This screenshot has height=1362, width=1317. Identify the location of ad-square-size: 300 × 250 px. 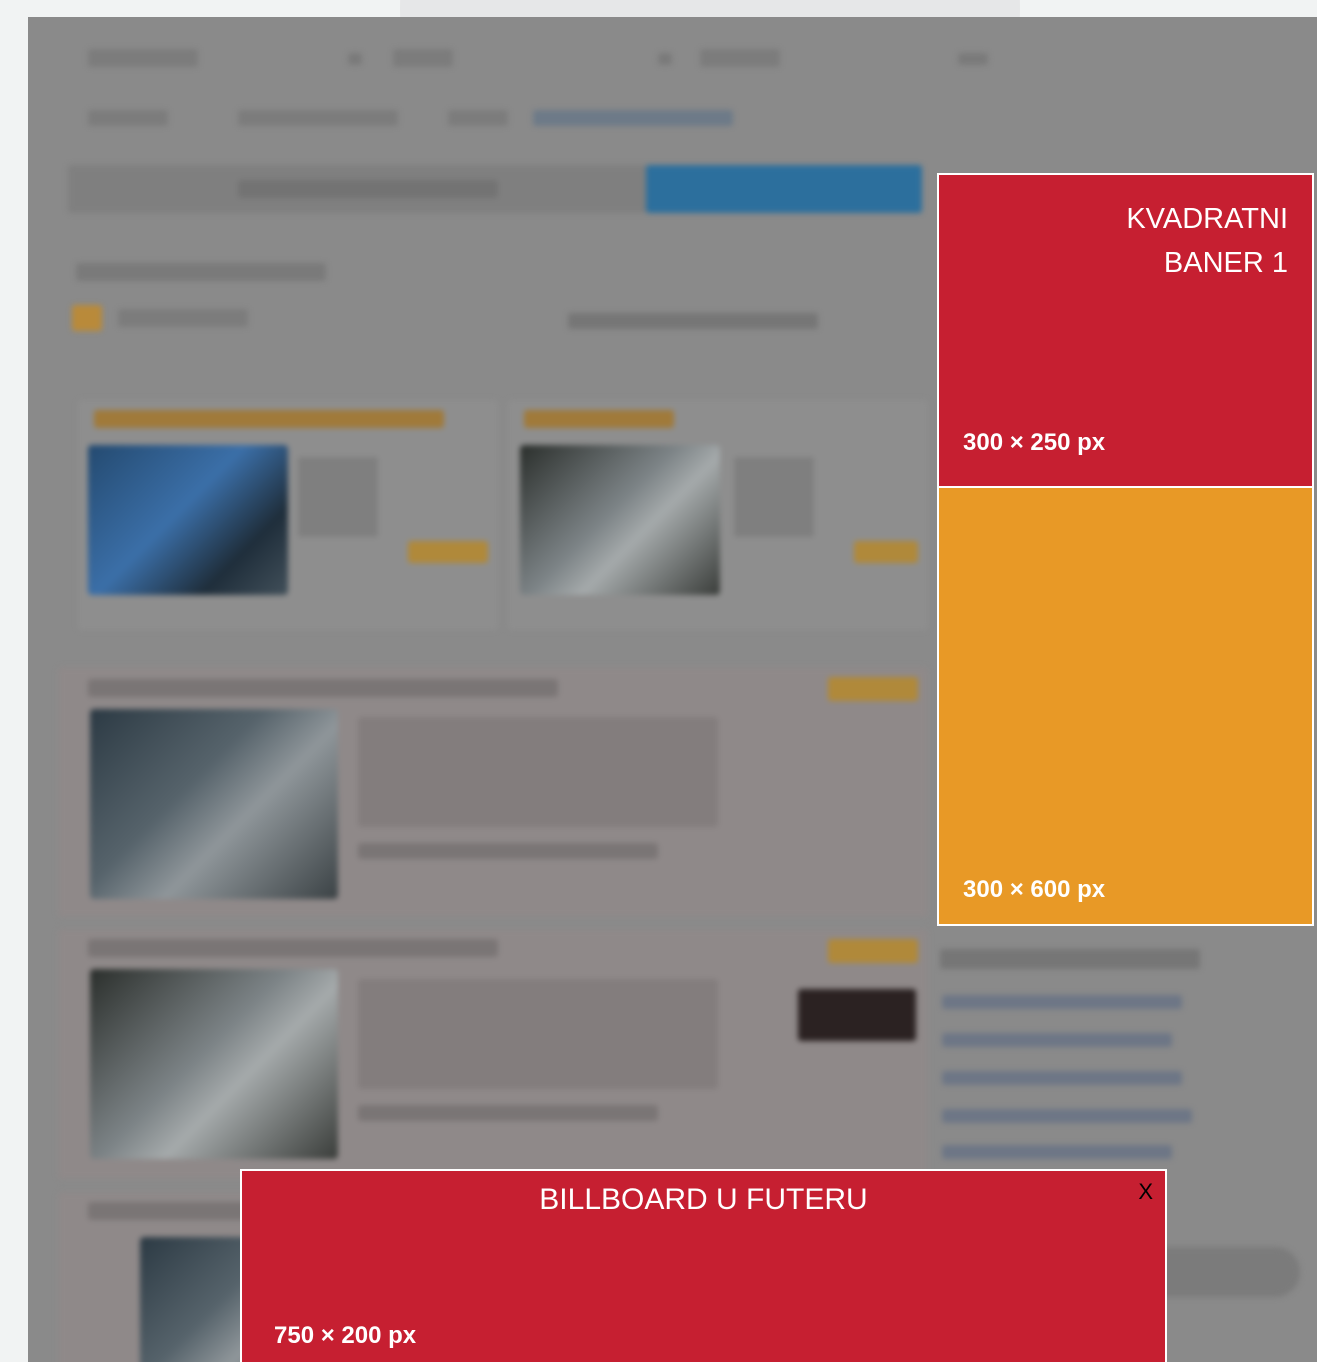
(1034, 442).